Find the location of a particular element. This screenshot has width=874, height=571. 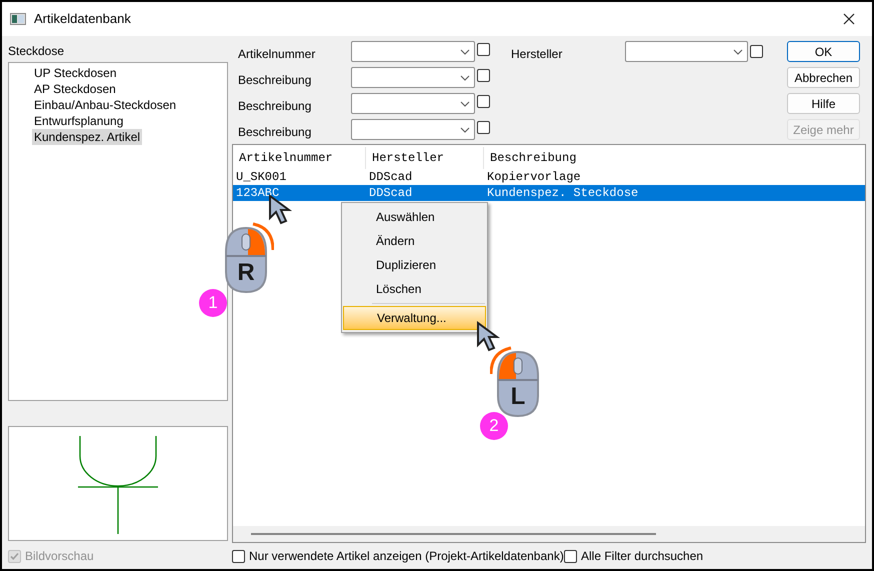

table-row: 123ABC DDScad Kundenspez. Steckdose is located at coordinates (549, 193).